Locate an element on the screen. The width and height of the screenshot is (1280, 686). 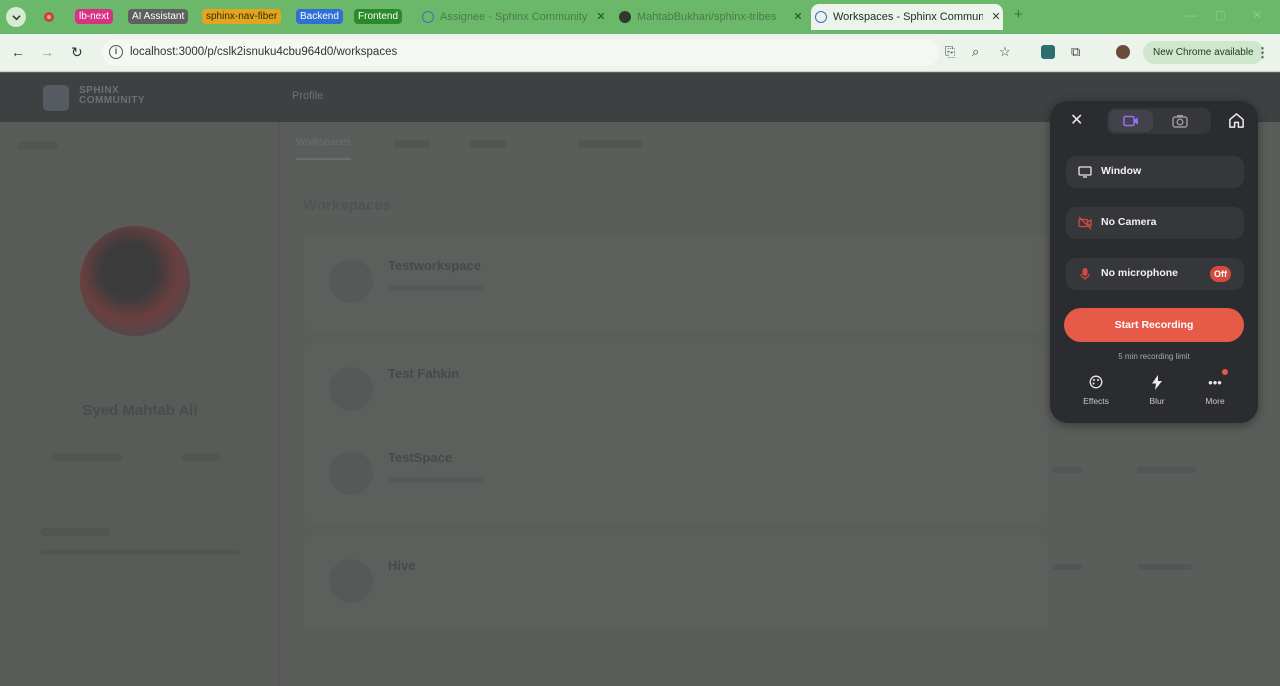
workspace-card: Hive is located at coordinates (676, 582).